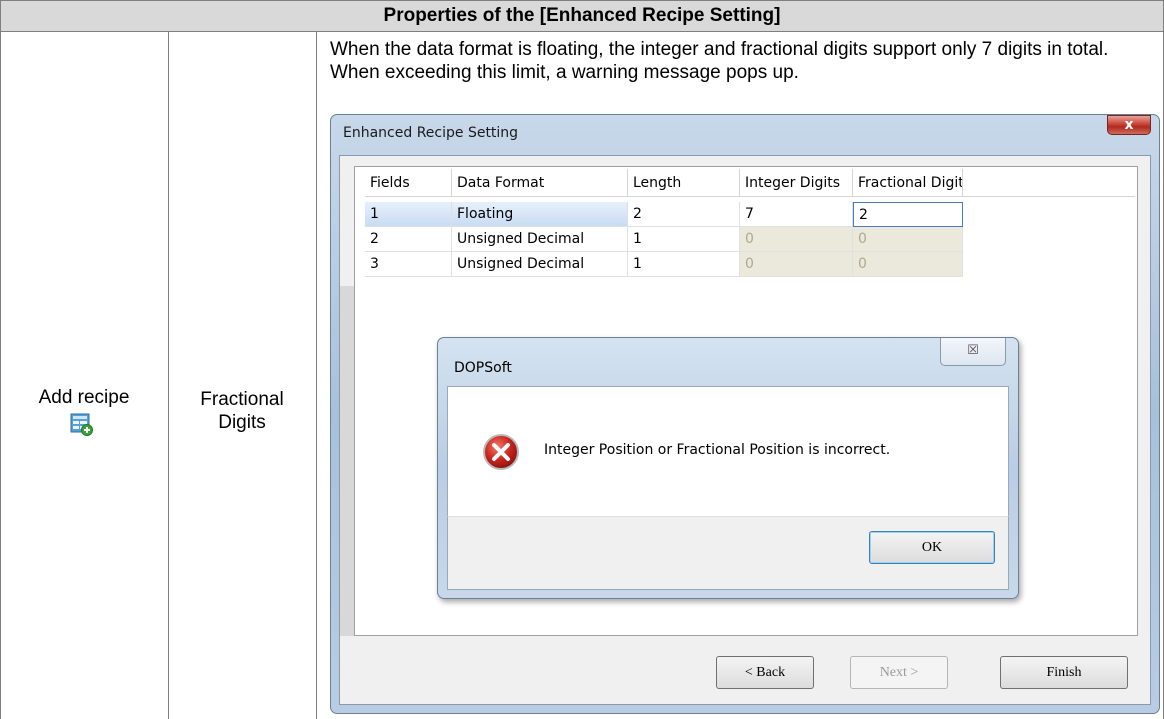 This screenshot has height=719, width=1164. I want to click on cell-property: Fractional Digits, so click(242, 375).